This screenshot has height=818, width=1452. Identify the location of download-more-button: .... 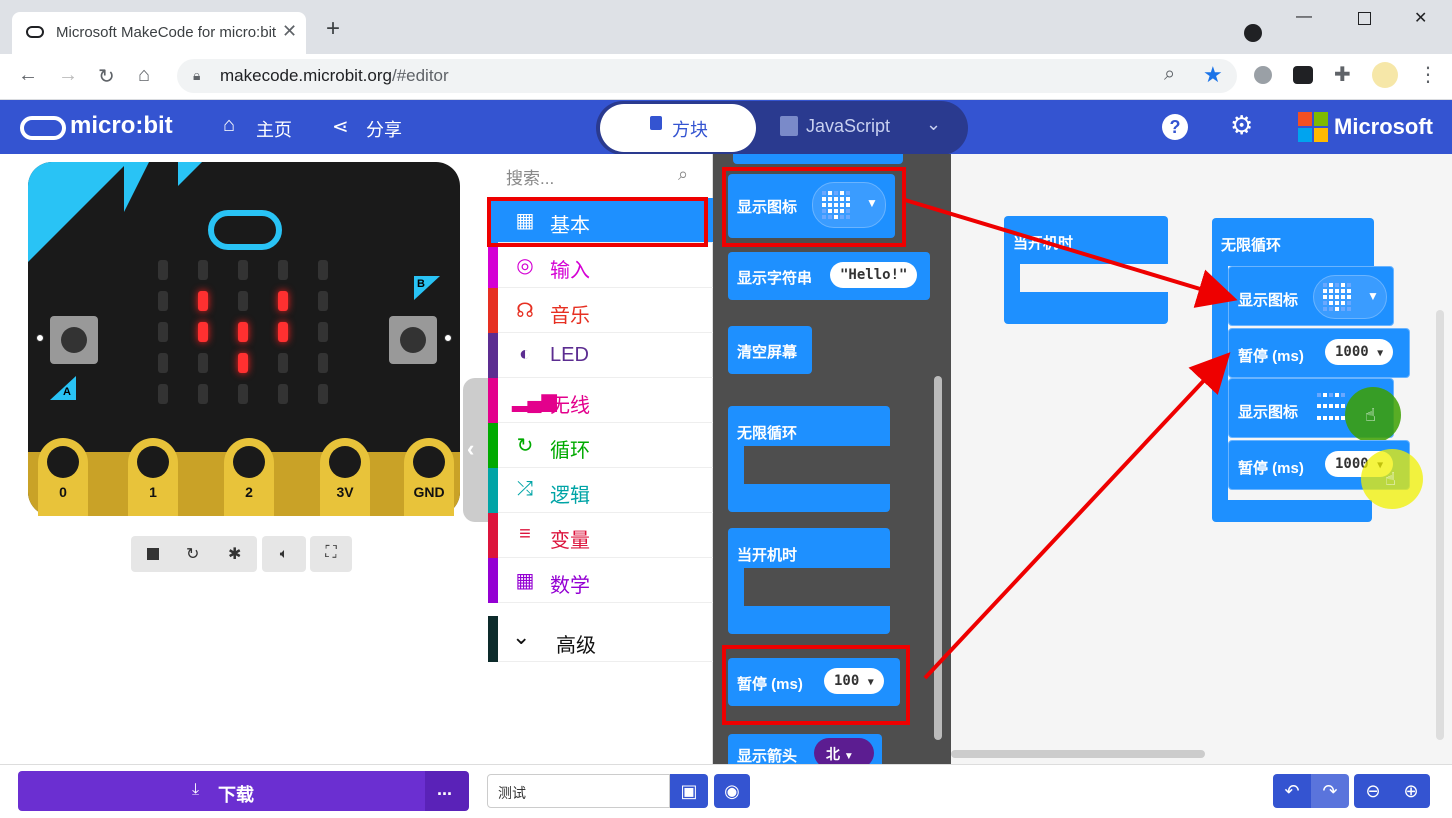
(447, 791).